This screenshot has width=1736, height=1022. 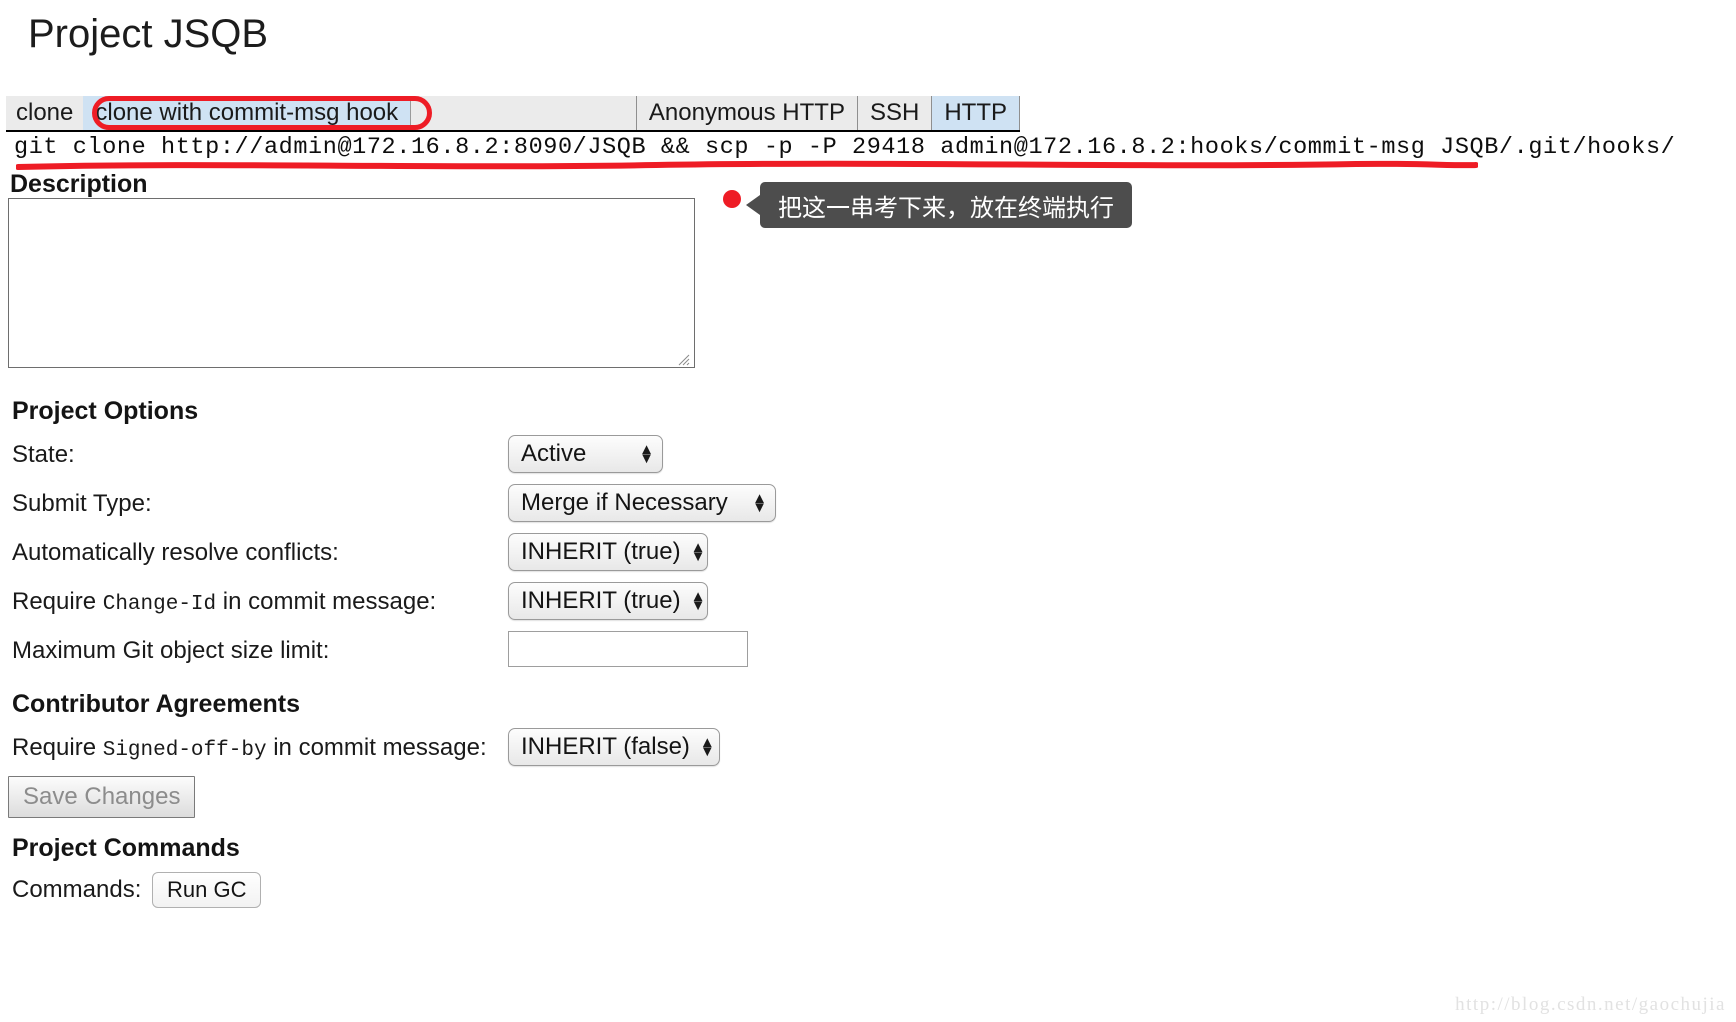 What do you see at coordinates (732, 199) in the screenshot?
I see `annotation-dot-icon` at bounding box center [732, 199].